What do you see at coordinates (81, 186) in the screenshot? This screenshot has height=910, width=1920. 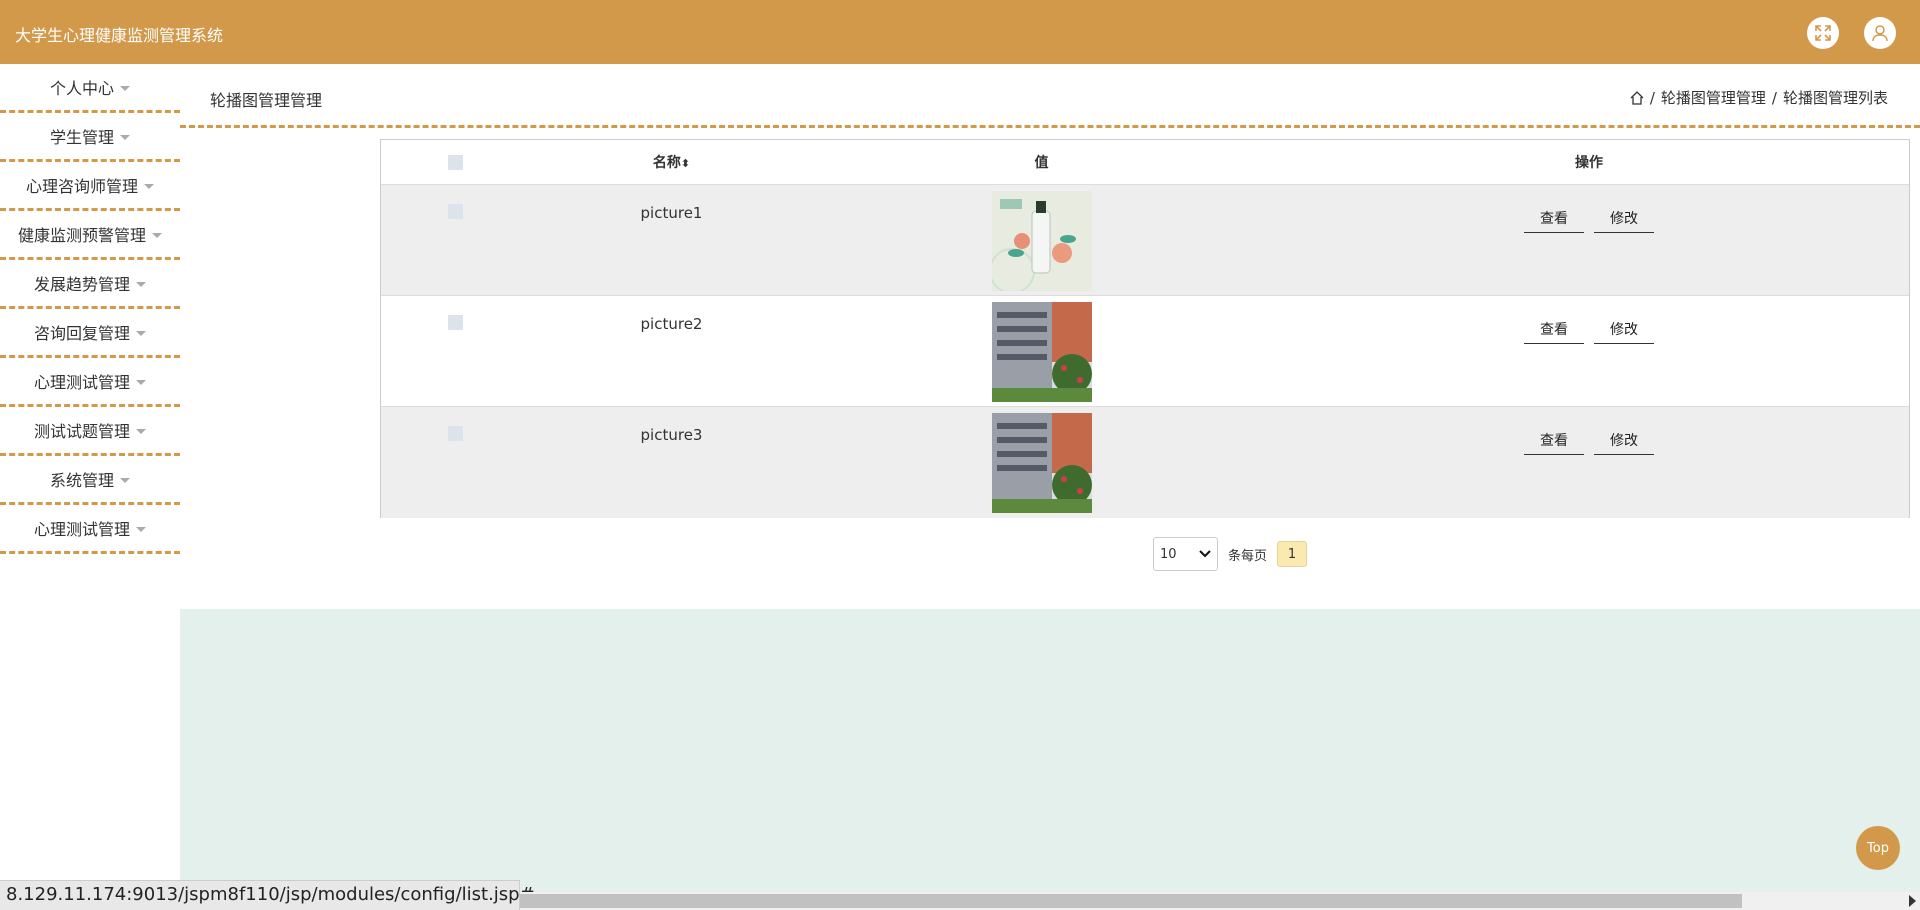 I see `sidebar-item-label: 心理咨询师管理` at bounding box center [81, 186].